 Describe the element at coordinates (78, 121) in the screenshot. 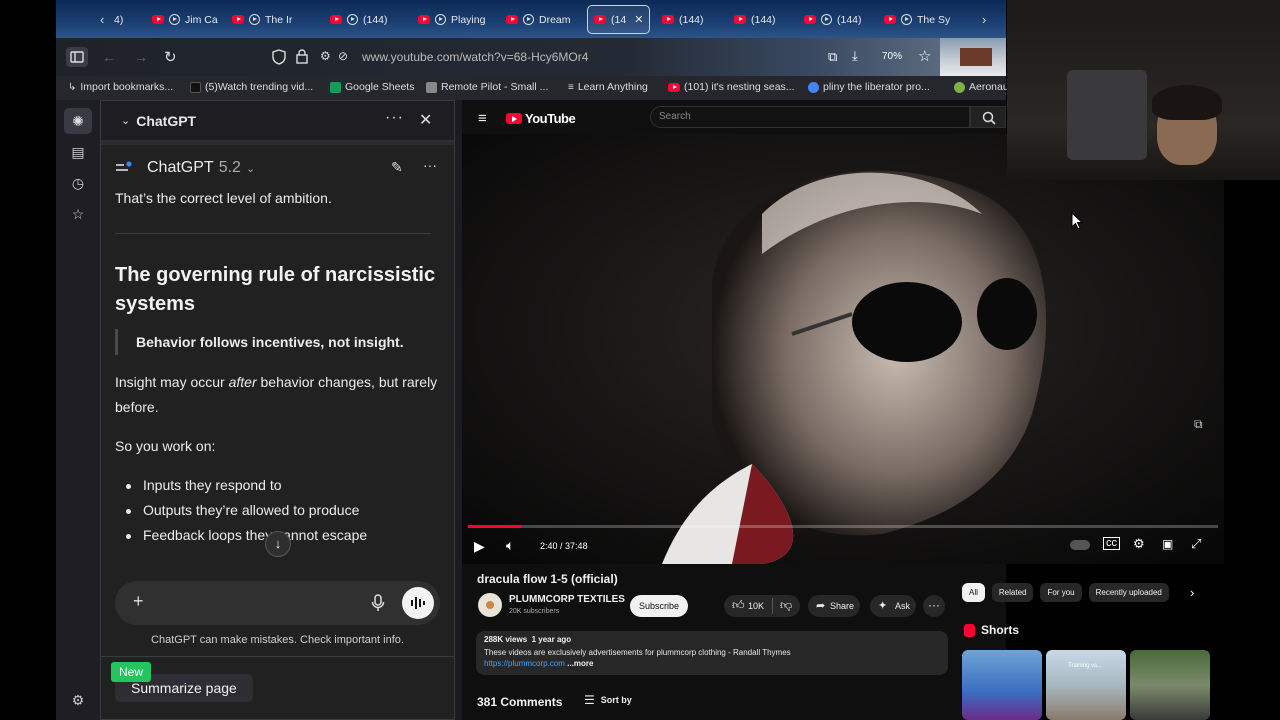

I see `chatgpt-rail-button: ✺` at that location.